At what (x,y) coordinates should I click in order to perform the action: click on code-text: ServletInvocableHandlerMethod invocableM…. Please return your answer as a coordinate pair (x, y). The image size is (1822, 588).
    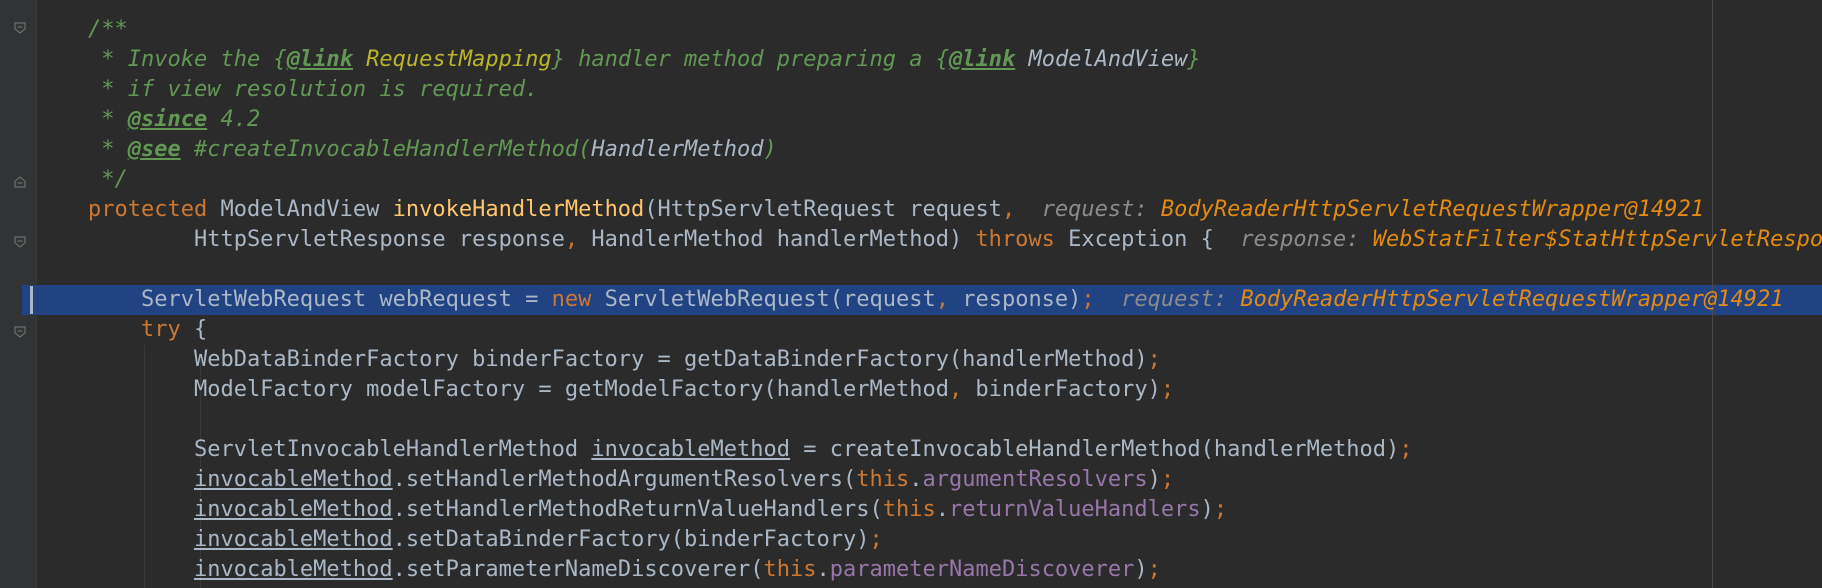
    Looking at the image, I should click on (750, 450).